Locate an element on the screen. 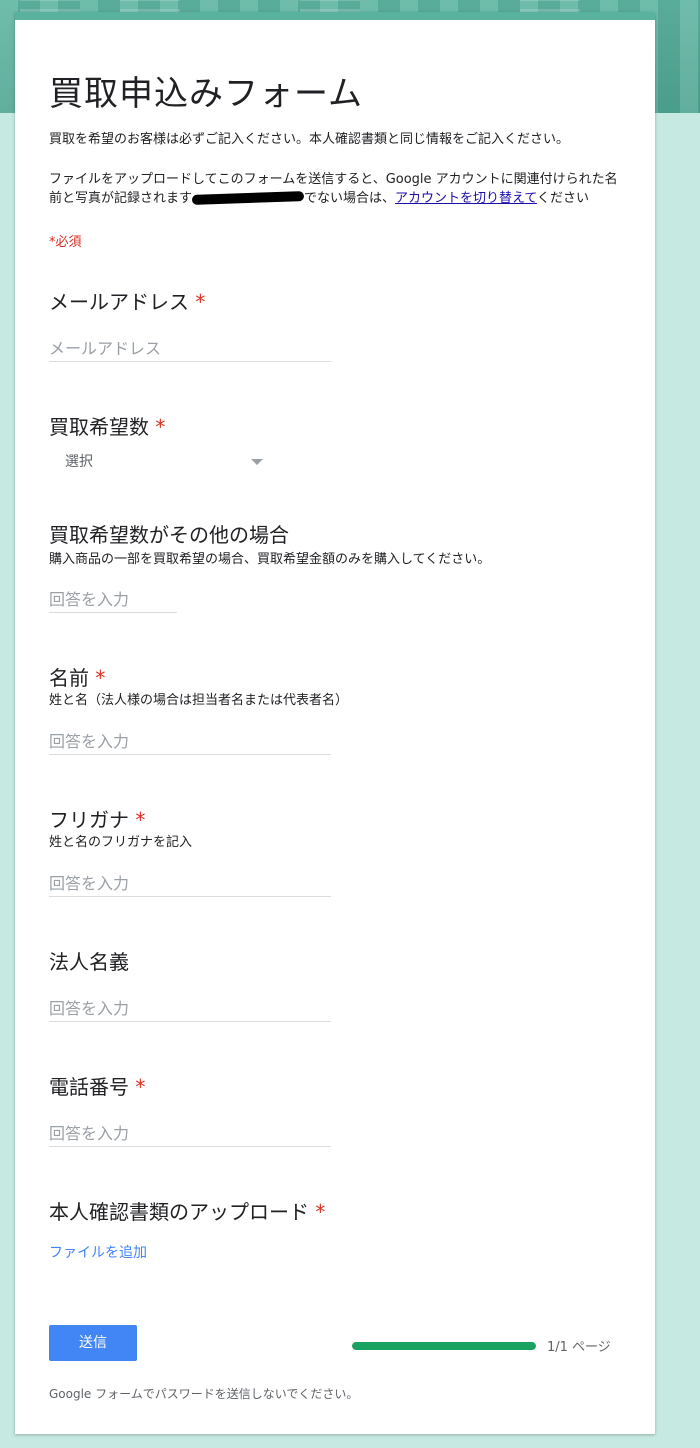  select-value: 選択 is located at coordinates (79, 462).